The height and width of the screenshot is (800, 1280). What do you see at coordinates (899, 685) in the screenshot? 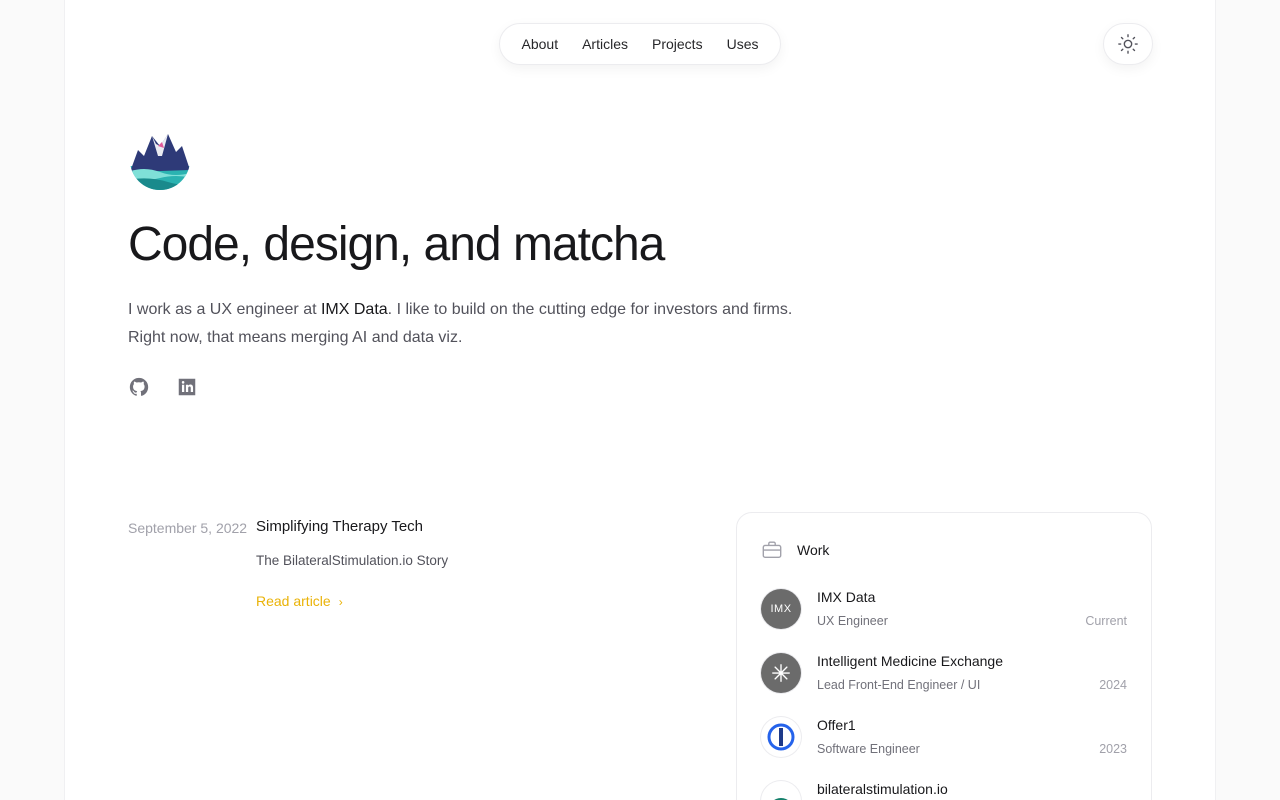
I see `job-role: Lead Front-End Engineer / UI` at bounding box center [899, 685].